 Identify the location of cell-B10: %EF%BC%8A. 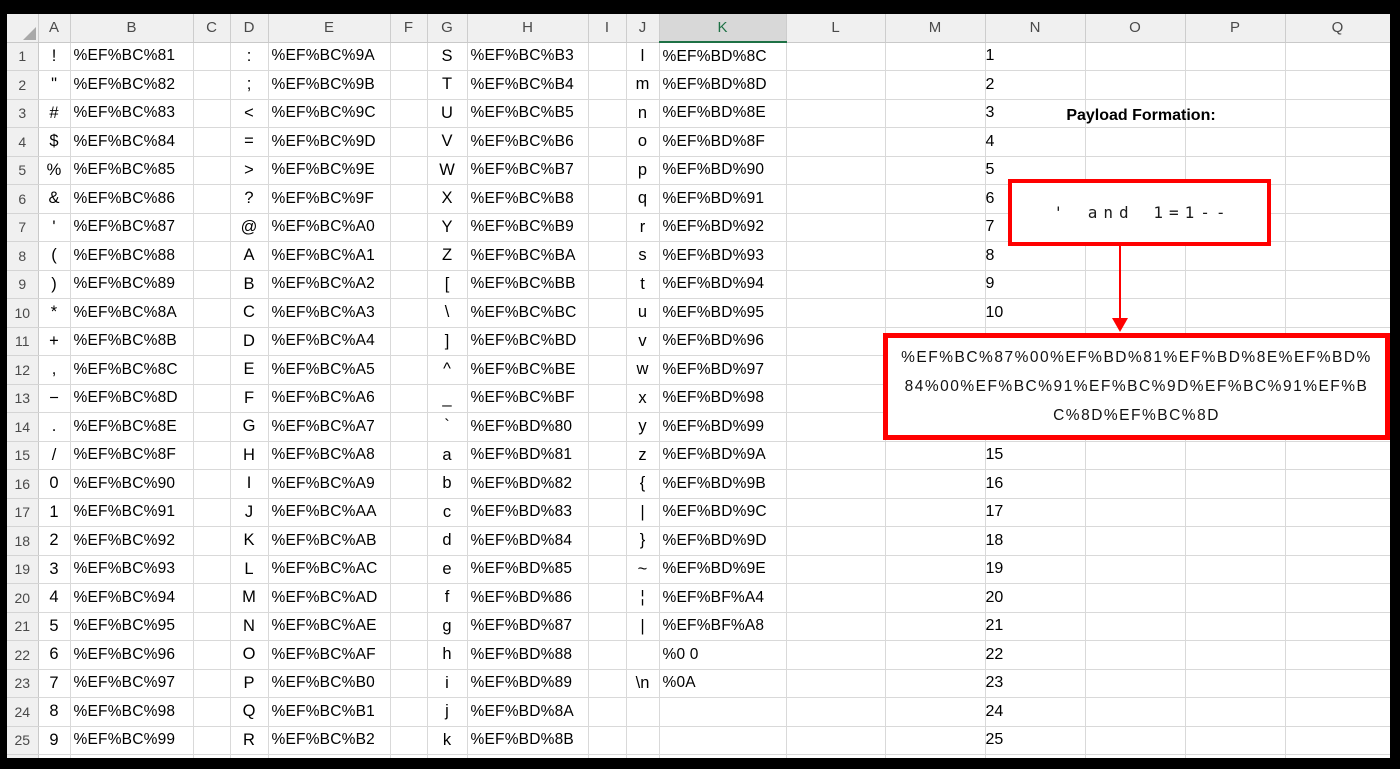
(132, 313).